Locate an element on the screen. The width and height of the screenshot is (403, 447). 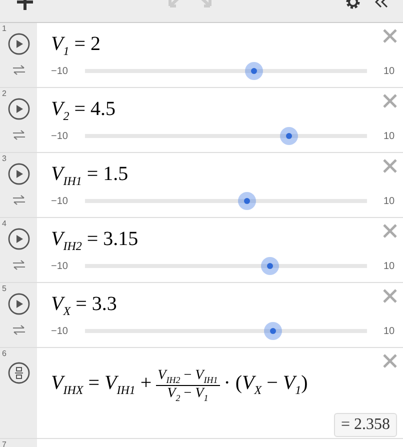
expression: V$_{IH1}$ = 1.5 is located at coordinates (89, 176).